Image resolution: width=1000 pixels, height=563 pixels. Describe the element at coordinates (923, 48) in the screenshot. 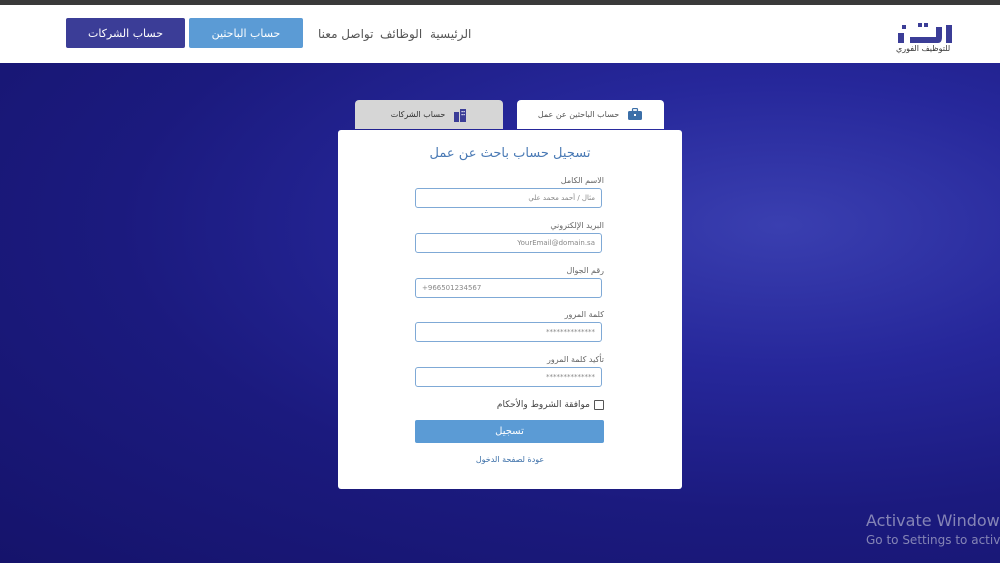

I see `logo-subtitle: للتوظيف الفوري` at that location.